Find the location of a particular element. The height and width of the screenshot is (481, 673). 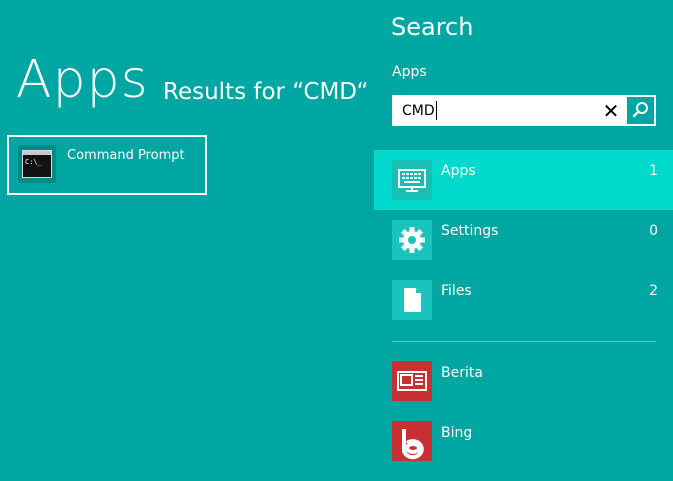

search-category-files: Files 2 is located at coordinates (523, 300).